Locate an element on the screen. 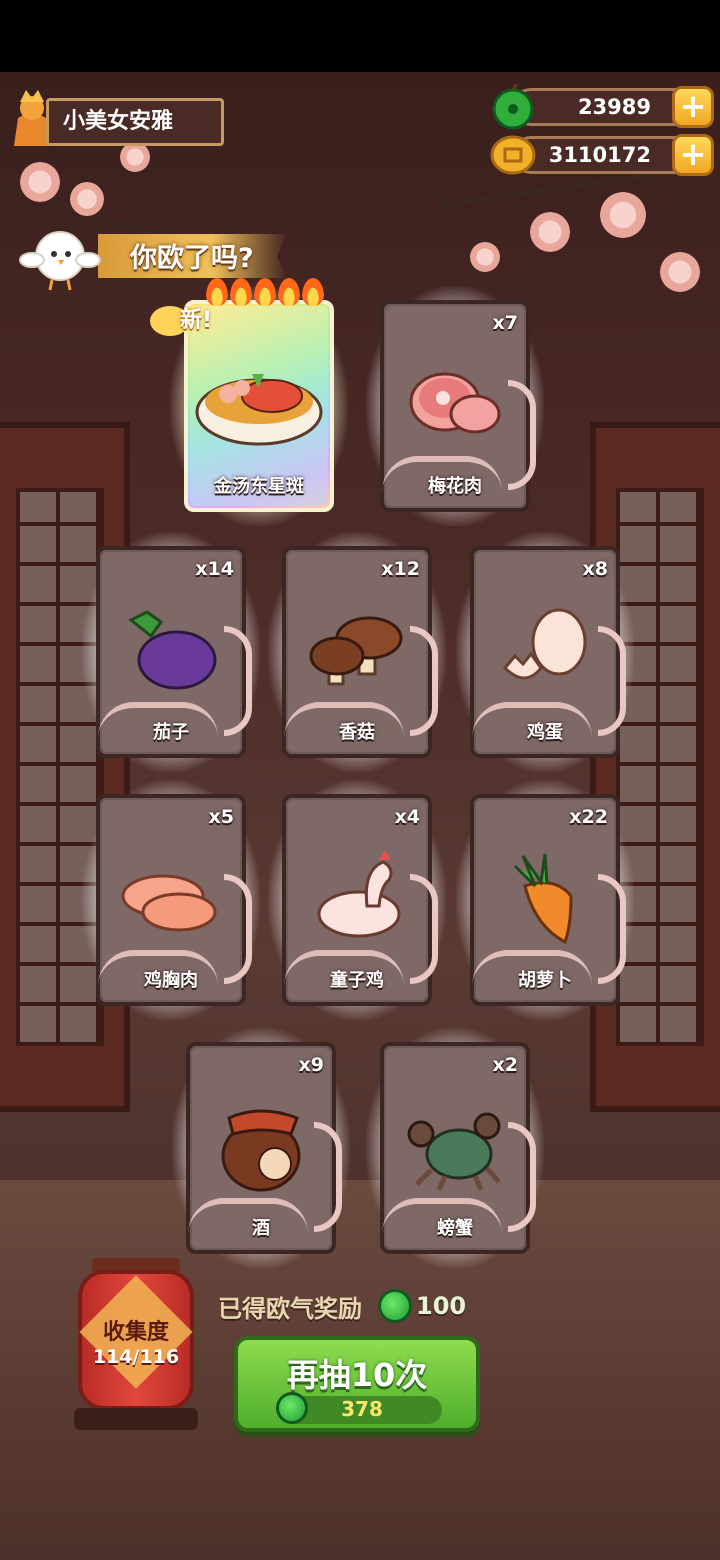 The image size is (720, 1560). banner-text: 你欧了吗? is located at coordinates (192, 258).